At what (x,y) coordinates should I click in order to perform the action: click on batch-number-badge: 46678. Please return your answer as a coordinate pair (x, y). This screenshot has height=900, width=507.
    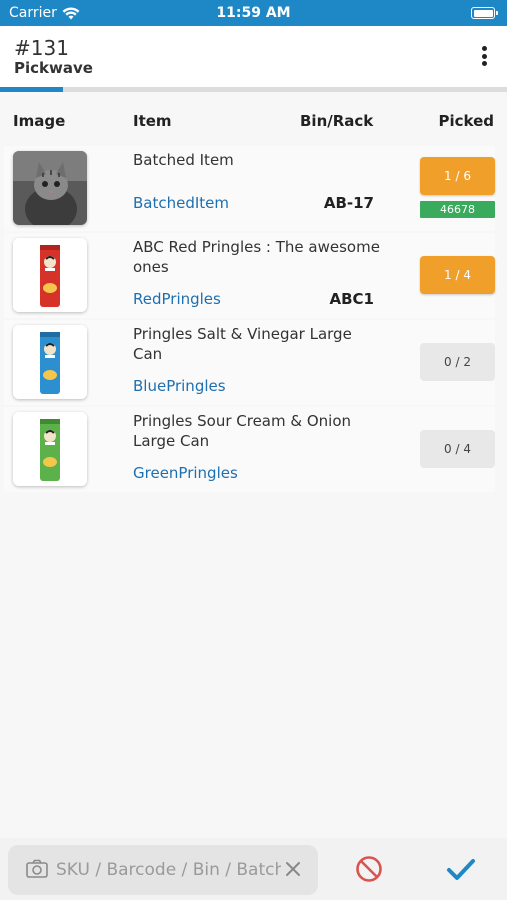
    Looking at the image, I should click on (457, 209).